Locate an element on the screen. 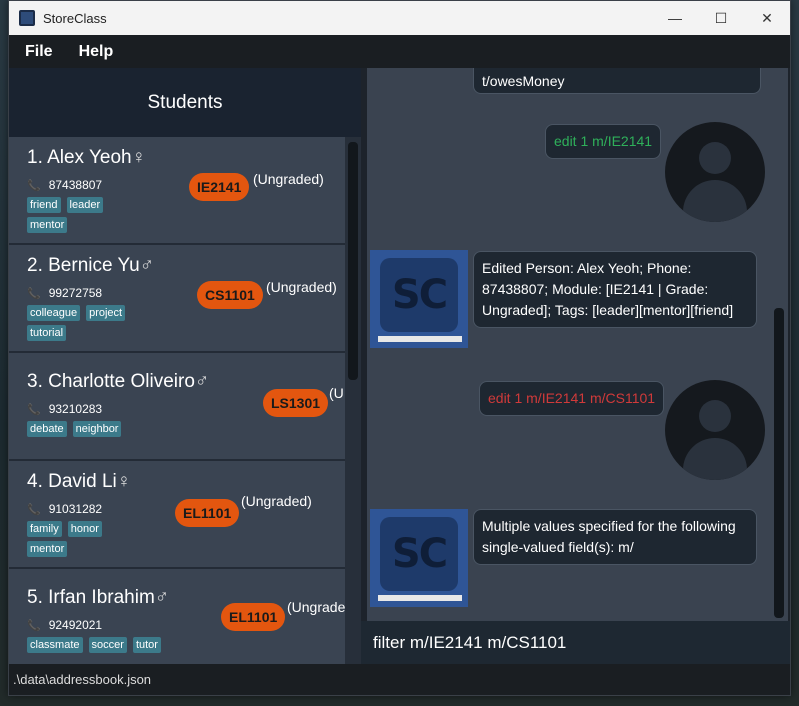 The height and width of the screenshot is (706, 799). maximize-button: ☐ is located at coordinates (721, 18).